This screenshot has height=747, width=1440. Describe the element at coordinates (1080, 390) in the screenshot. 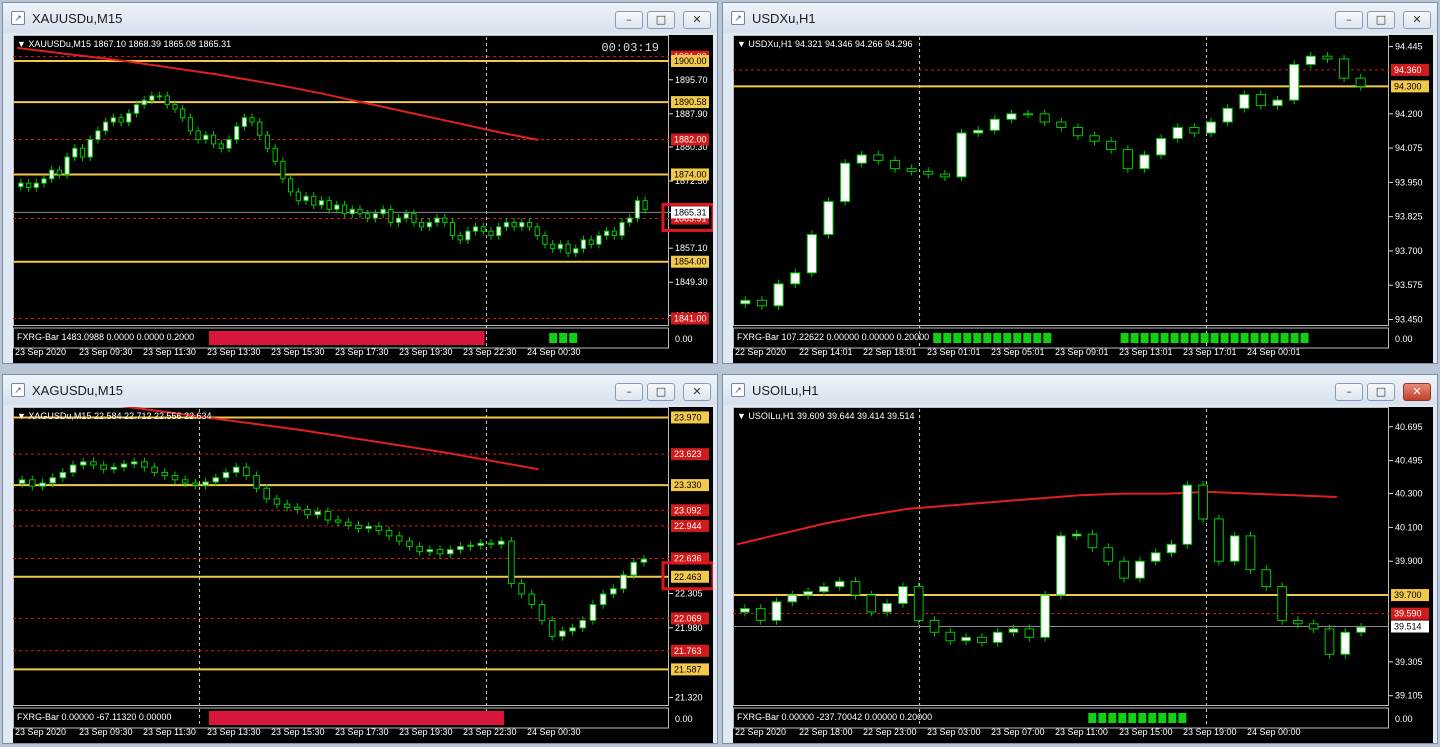

I see `titlebar: ↗ USOILu,H1 – □ ✕` at that location.